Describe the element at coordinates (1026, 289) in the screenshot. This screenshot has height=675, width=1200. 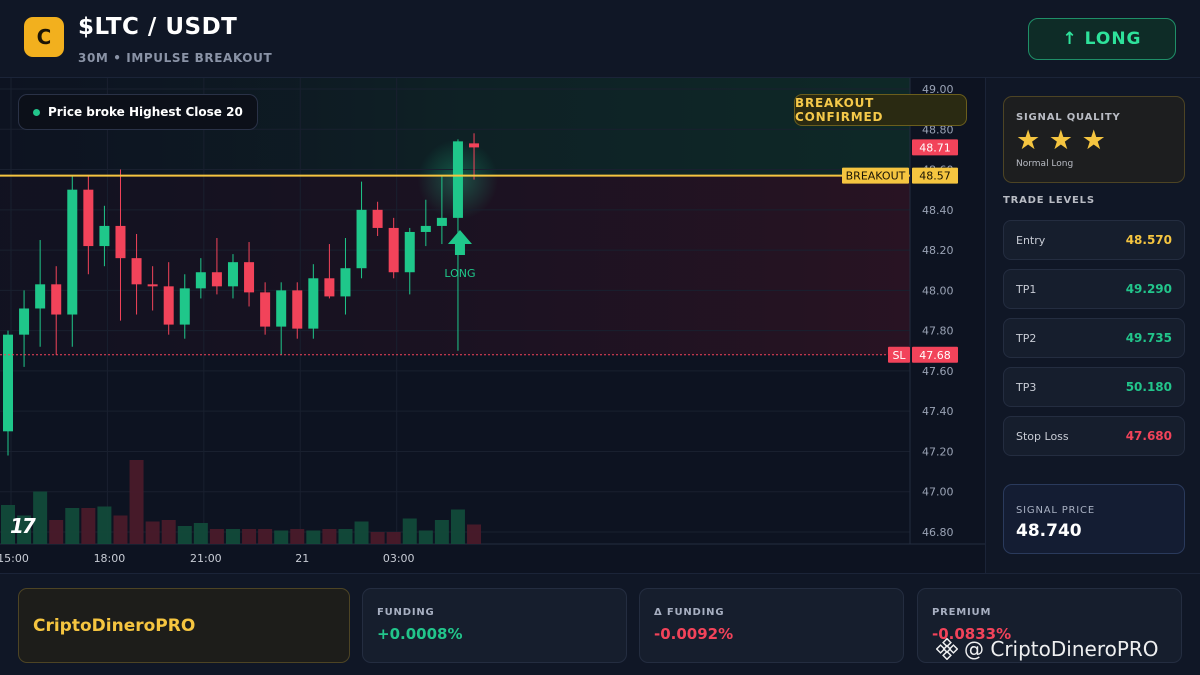
I see `level-label: TP1` at that location.